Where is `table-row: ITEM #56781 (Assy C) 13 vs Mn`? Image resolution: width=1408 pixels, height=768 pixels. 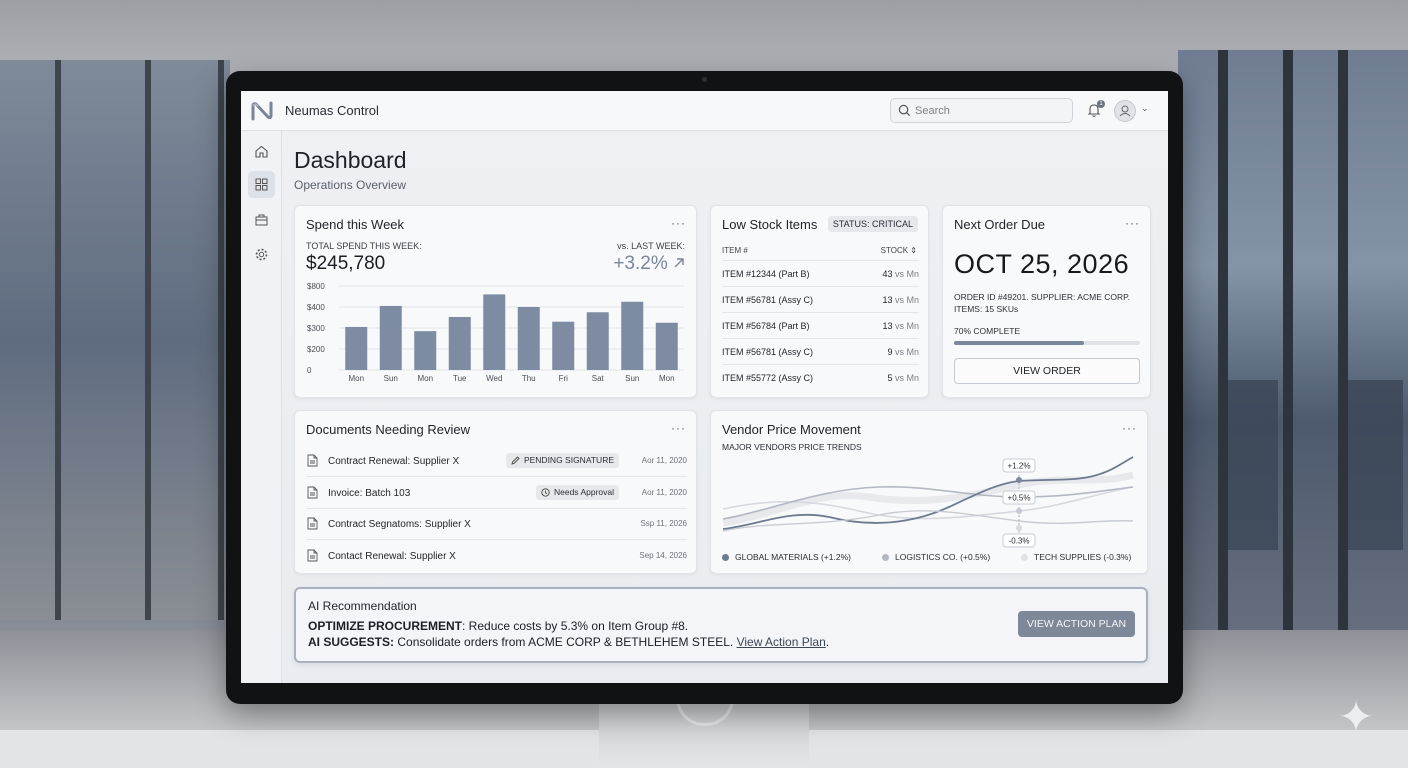
table-row: ITEM #56781 (Assy C) 13 vs Mn is located at coordinates (820, 299).